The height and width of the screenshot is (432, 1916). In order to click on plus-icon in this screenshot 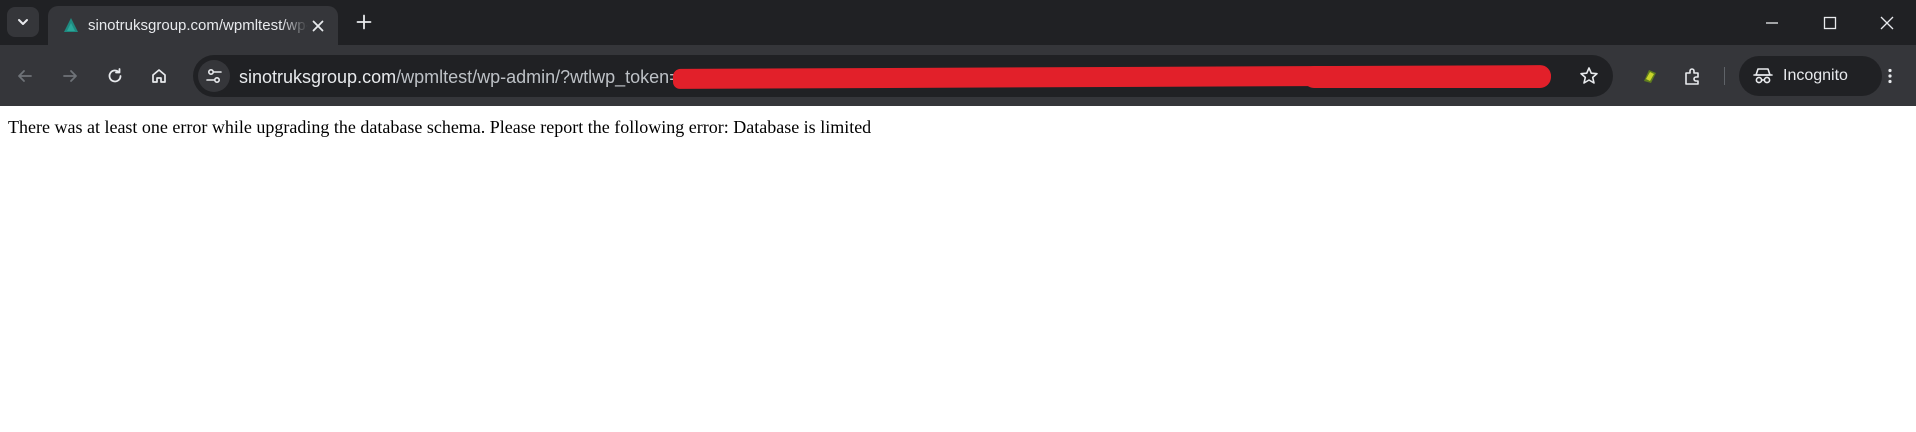, I will do `click(364, 22)`.